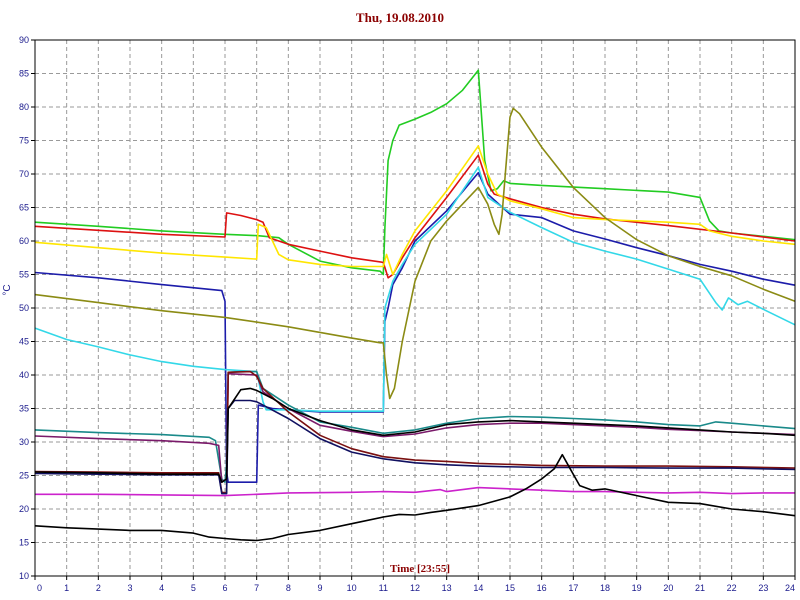 This screenshot has width=800, height=600. Describe the element at coordinates (288, 588) in the screenshot. I see `x-tick-label: 8` at that location.